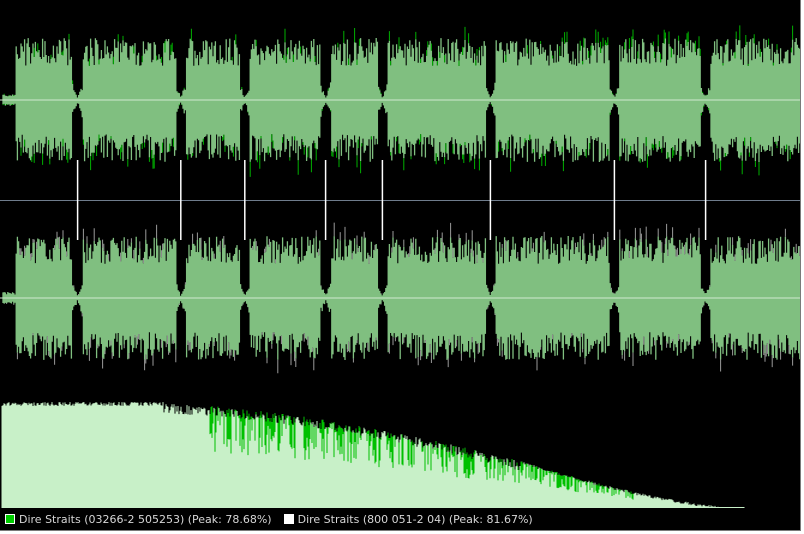 The height and width of the screenshot is (534, 804). I want to click on track-b-swatch, so click(288, 519).